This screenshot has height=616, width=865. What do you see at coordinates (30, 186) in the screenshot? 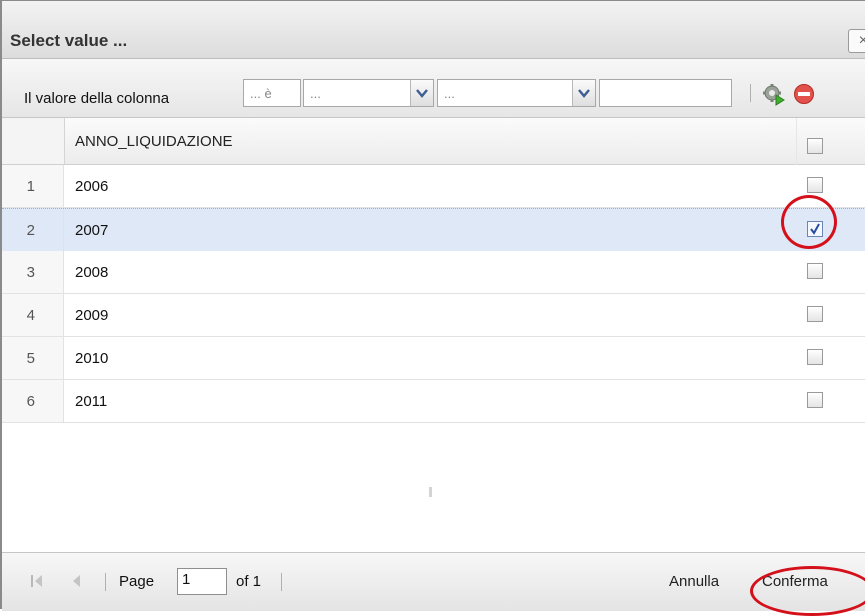
I see `row-number: 1` at bounding box center [30, 186].